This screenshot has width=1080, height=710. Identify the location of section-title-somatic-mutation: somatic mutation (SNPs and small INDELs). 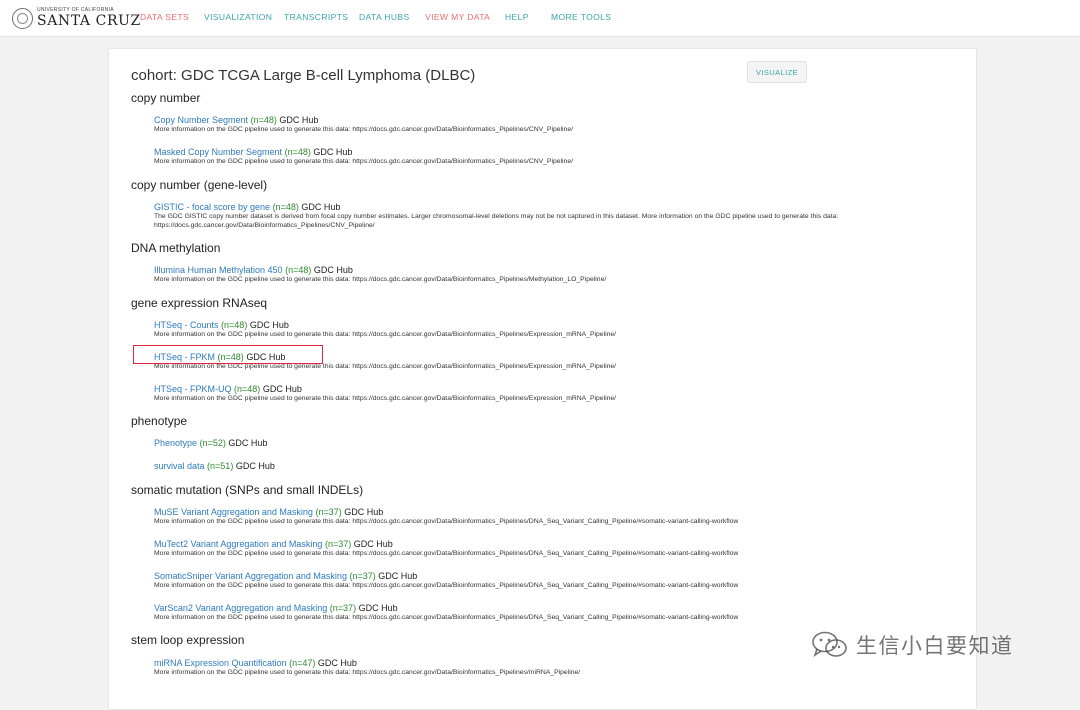
(247, 490).